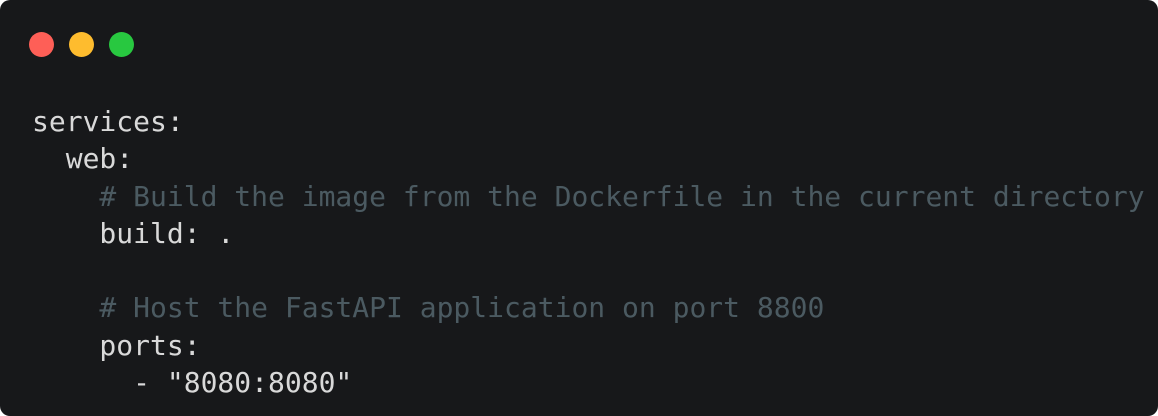 The height and width of the screenshot is (416, 1158). What do you see at coordinates (108, 121) in the screenshot?
I see `code-line: services:` at bounding box center [108, 121].